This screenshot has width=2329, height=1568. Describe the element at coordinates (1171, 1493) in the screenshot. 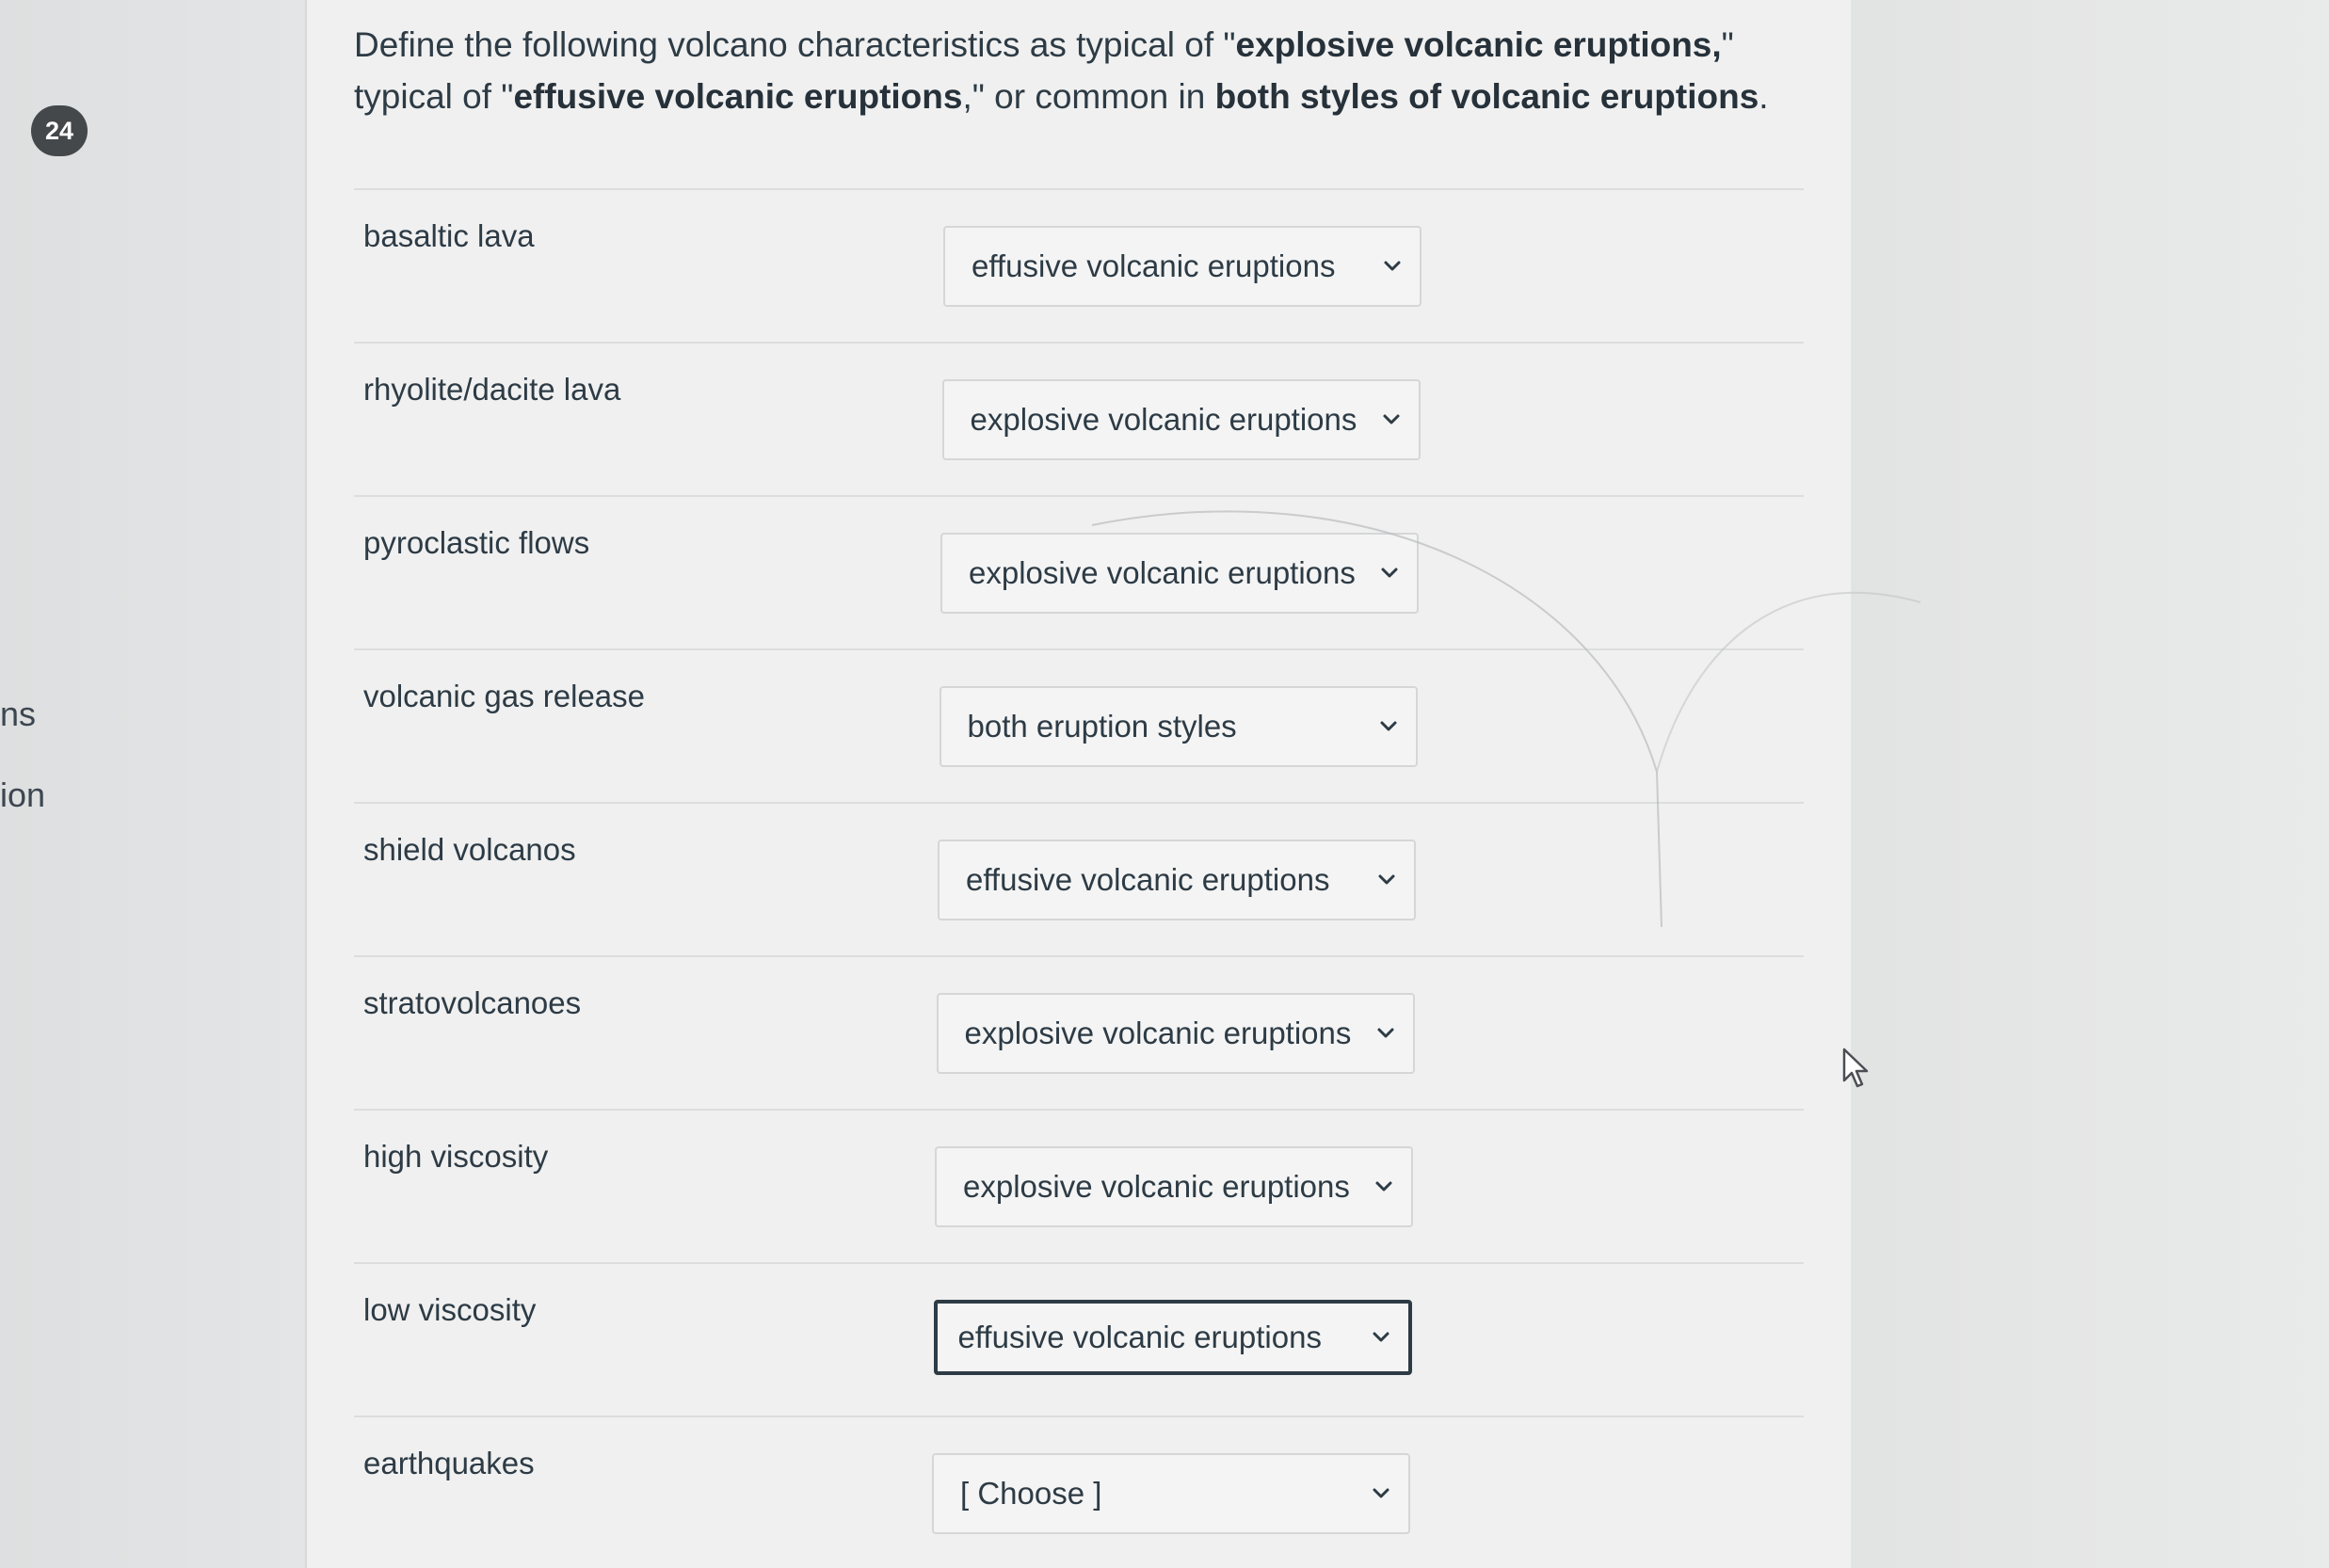

I see `answer-dropdown: [ Choose ]` at that location.